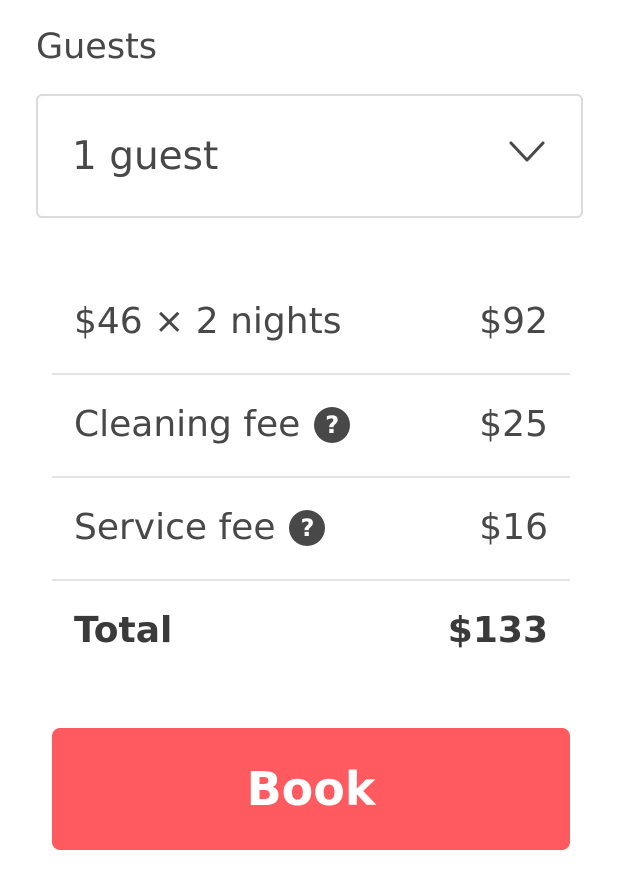  What do you see at coordinates (309, 156) in the screenshot?
I see `guests-select: 1 guest` at bounding box center [309, 156].